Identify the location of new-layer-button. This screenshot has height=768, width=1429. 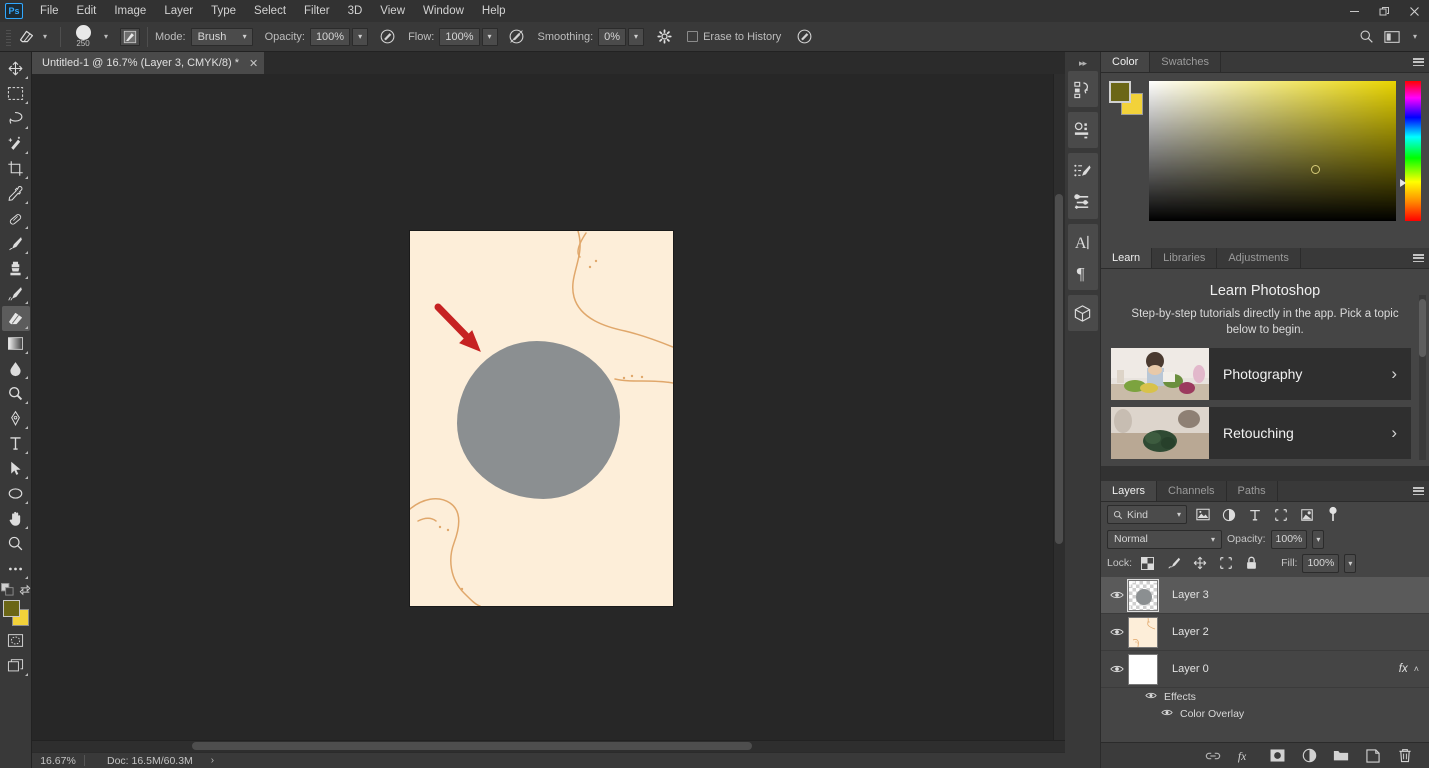
(1373, 756).